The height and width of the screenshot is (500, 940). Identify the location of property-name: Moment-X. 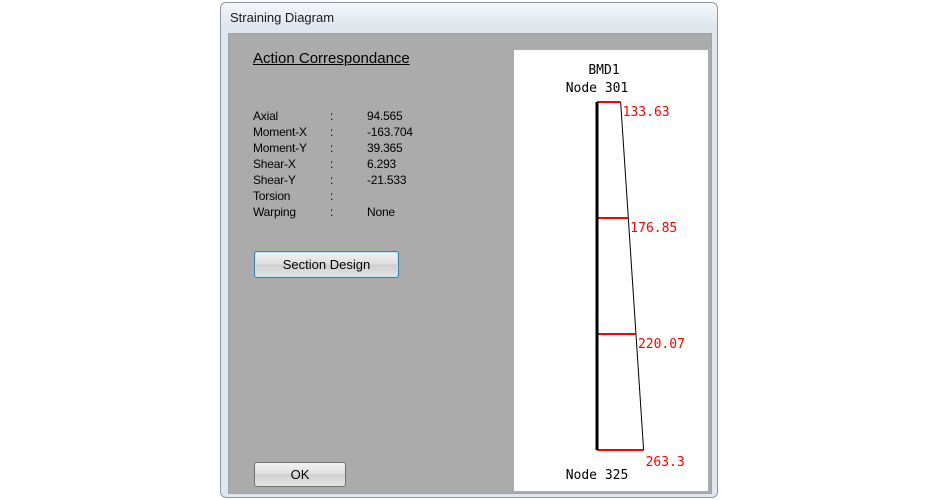
(280, 132).